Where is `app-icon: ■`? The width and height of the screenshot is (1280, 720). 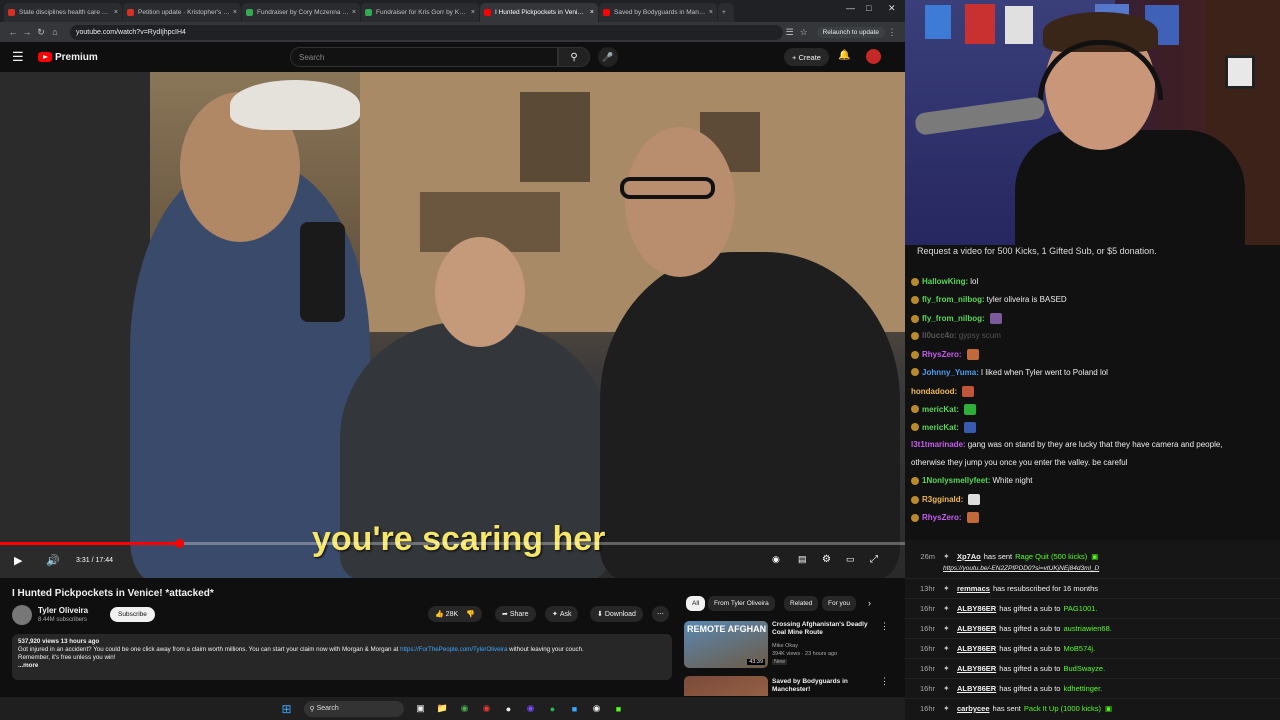
app-icon: ■ is located at coordinates (575, 709).